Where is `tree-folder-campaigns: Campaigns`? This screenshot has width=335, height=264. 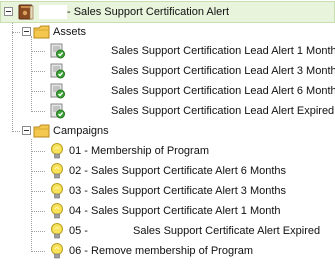
tree-folder-campaigns: Campaigns is located at coordinates (167, 131).